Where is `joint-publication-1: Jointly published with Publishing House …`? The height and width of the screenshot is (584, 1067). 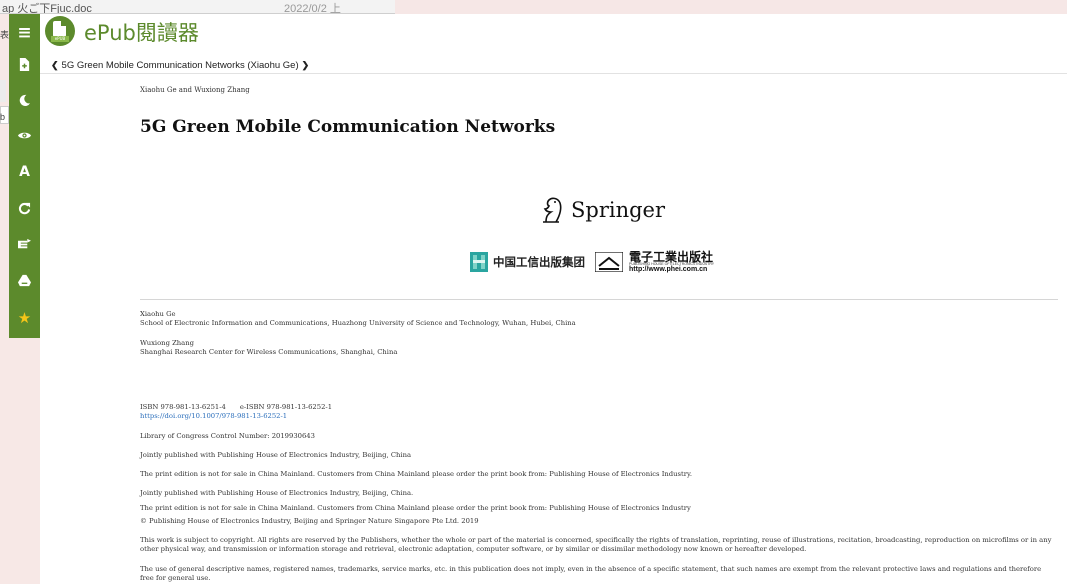
joint-publication-1: Jointly published with Publishing House … is located at coordinates (276, 455).